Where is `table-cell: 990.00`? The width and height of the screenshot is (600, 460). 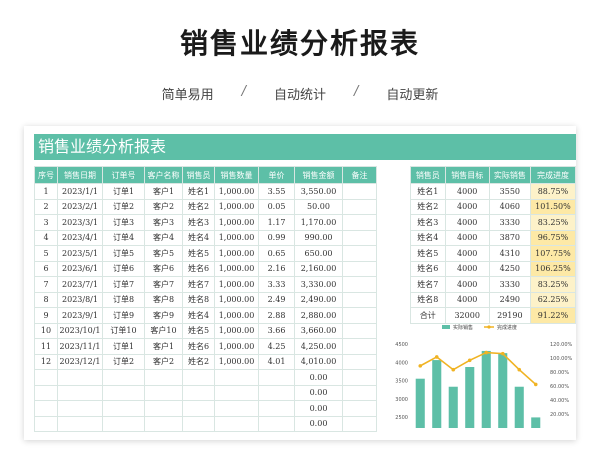
table-cell: 990.00 is located at coordinates (318, 237).